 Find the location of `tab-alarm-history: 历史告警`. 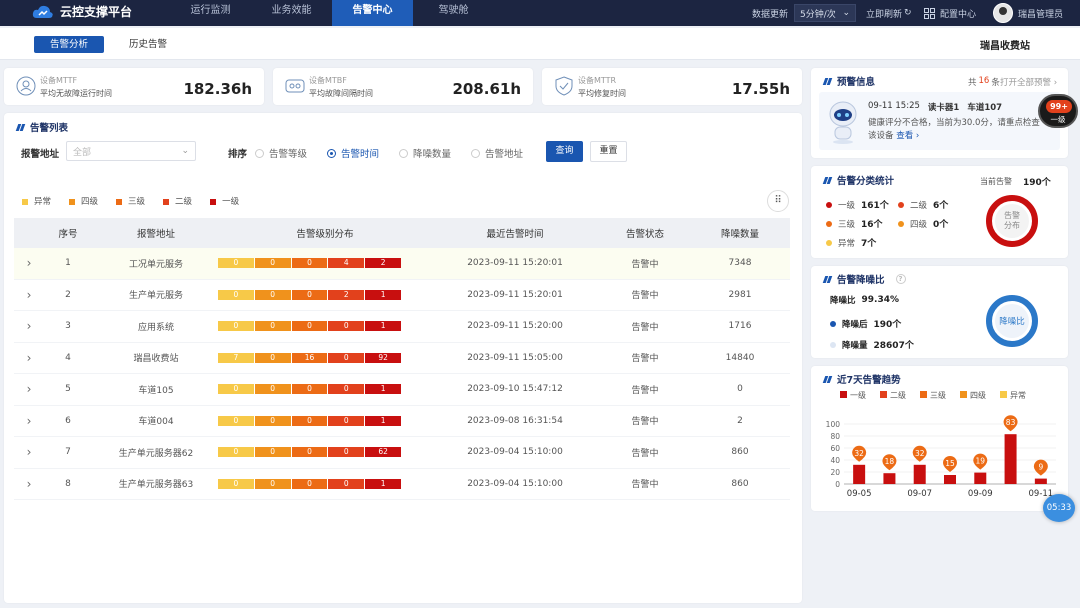

tab-alarm-history: 历史告警 is located at coordinates (148, 44).